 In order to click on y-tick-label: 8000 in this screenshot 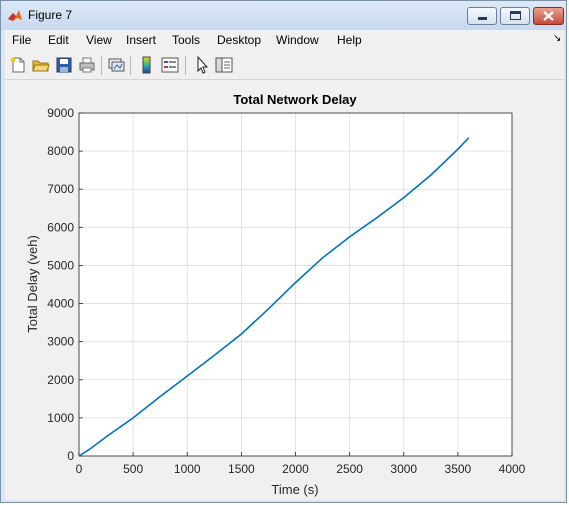, I will do `click(60, 151)`.